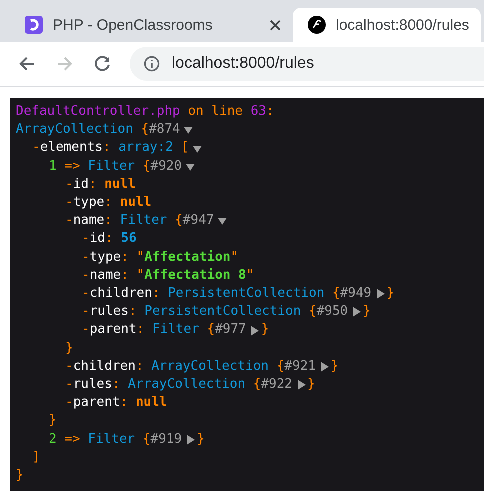 This screenshot has width=484, height=504. Describe the element at coordinates (179, 385) in the screenshot. I see `dump-line-text: -rules: ArrayCollection {#922` at that location.